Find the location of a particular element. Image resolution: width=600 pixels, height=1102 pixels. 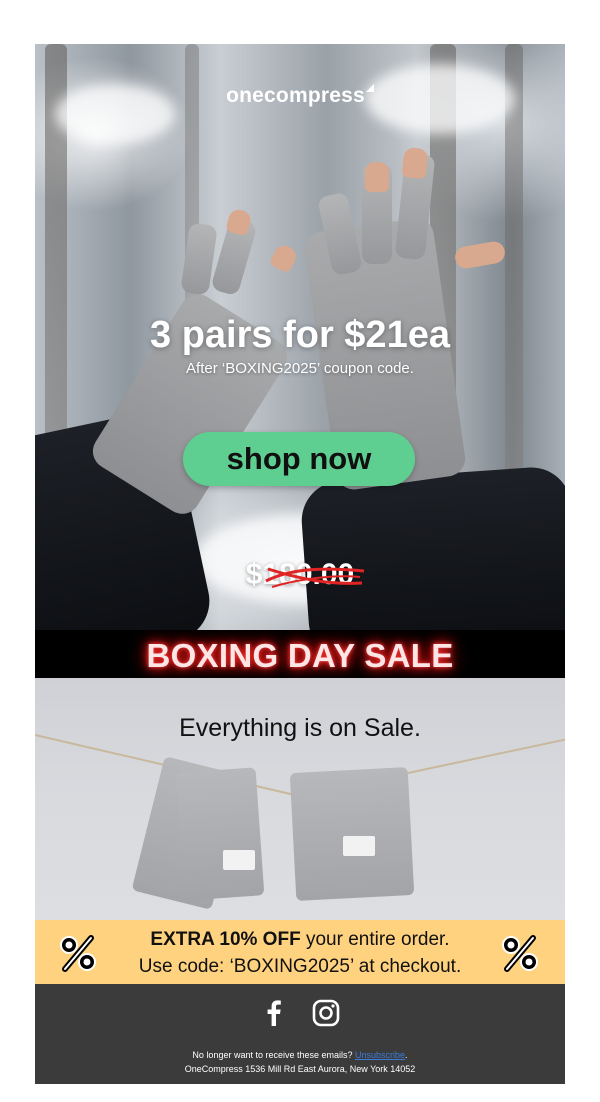

hero-headline: 3 pairs for $21ea is located at coordinates (300, 335).